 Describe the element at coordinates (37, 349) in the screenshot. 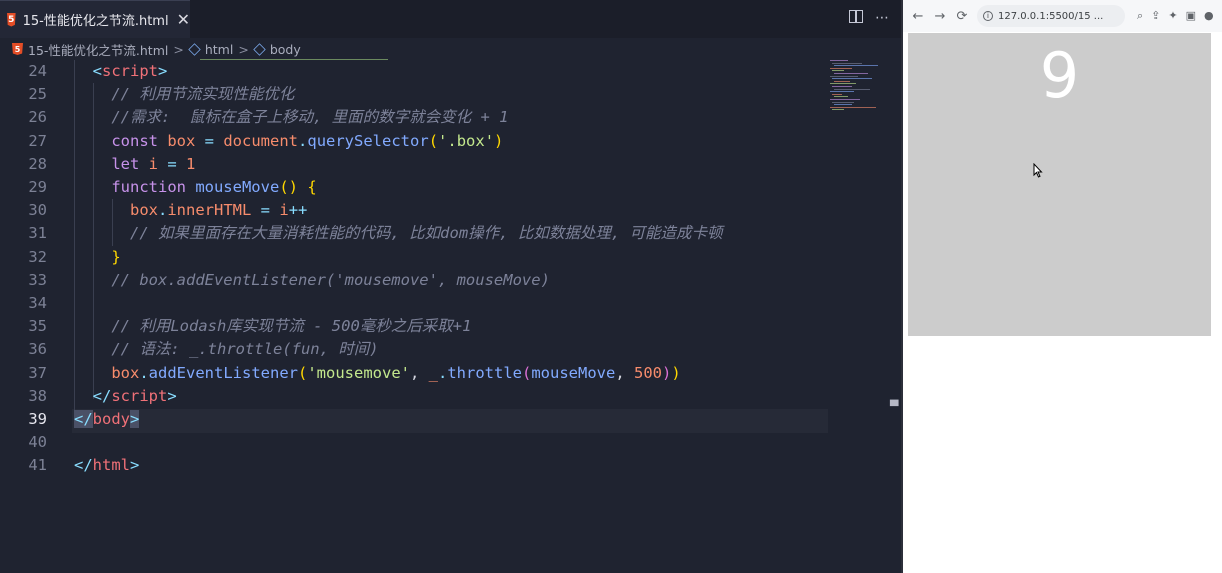

I see `line-number: 36` at that location.